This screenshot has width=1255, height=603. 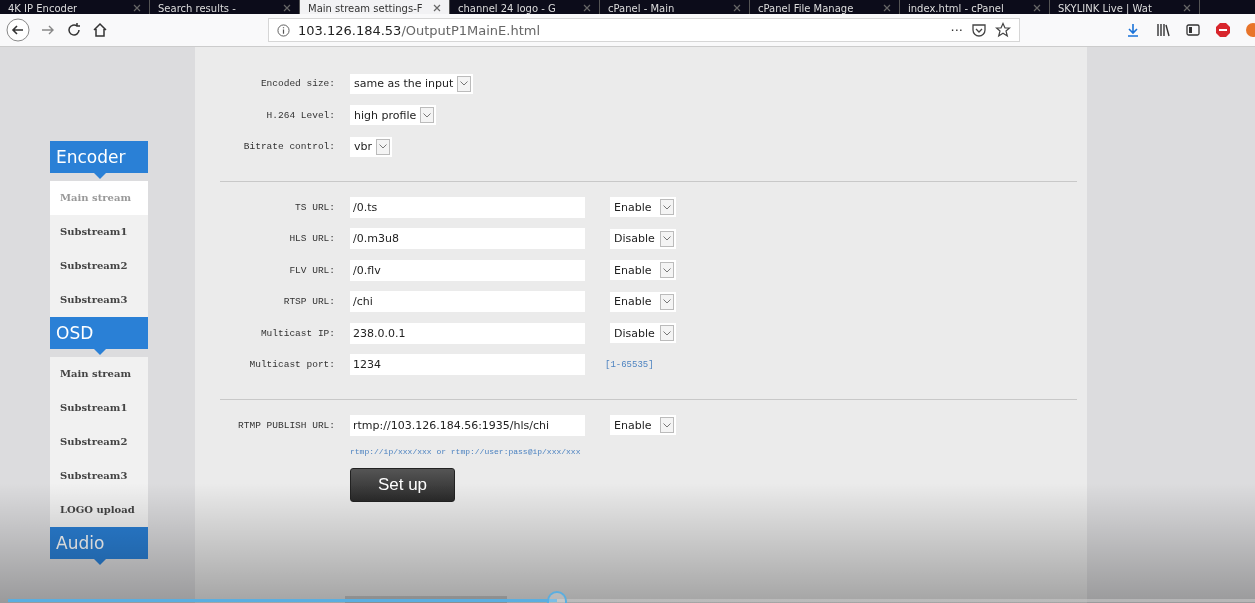 I want to click on range-hint: [1-65535], so click(x=629, y=364).